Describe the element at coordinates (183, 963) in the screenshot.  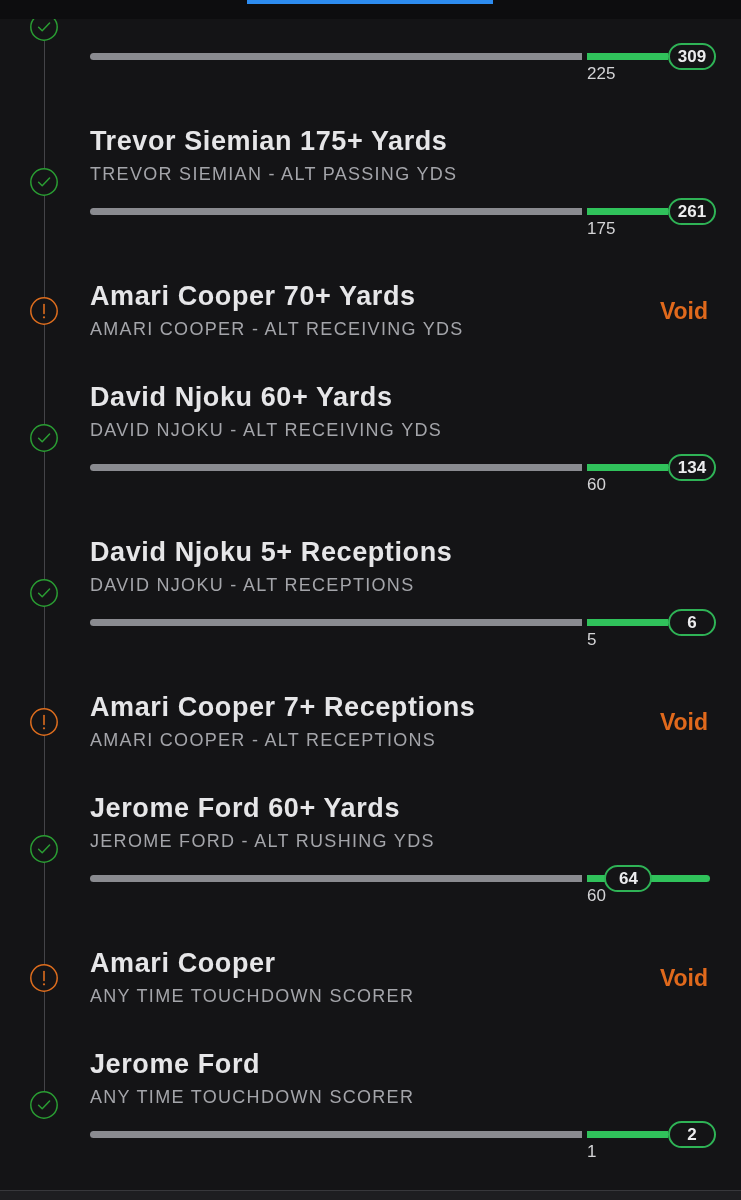
I see `bet-title: Amari Cooper` at that location.